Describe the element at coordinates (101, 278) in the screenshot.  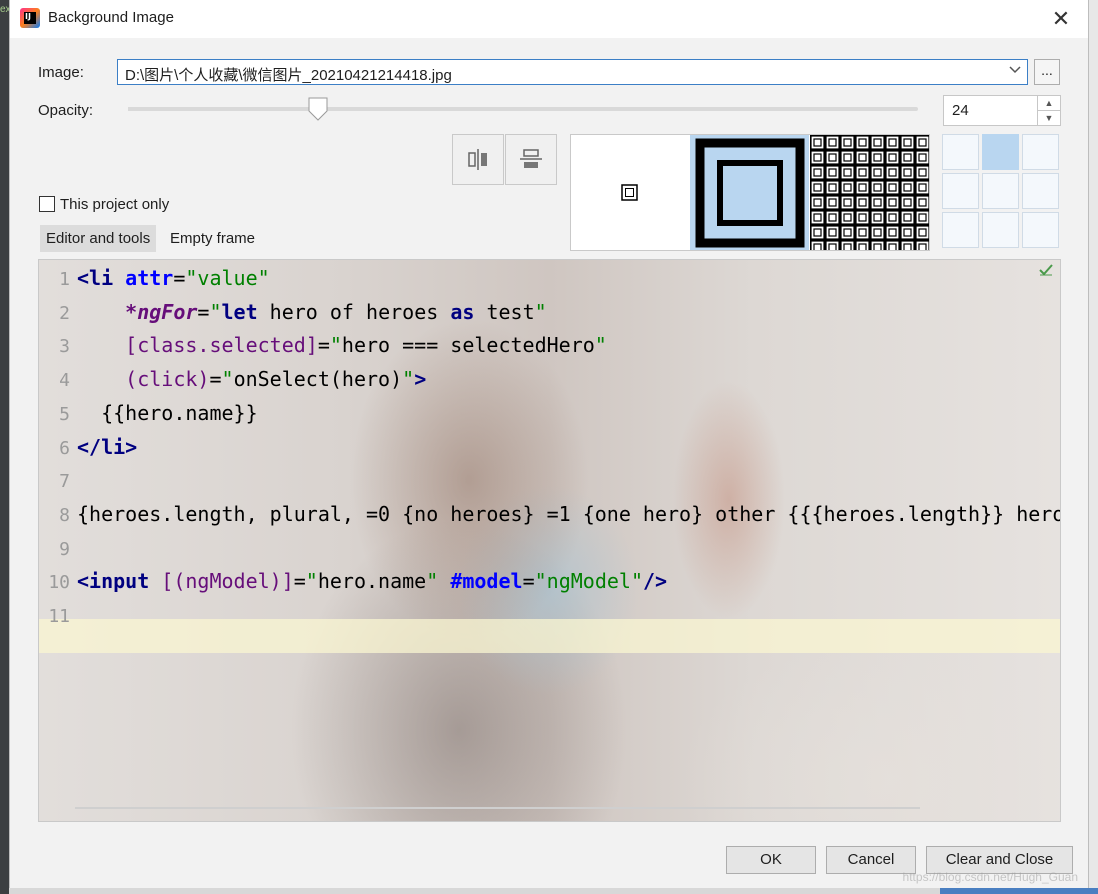
I see `code-token: <li` at that location.